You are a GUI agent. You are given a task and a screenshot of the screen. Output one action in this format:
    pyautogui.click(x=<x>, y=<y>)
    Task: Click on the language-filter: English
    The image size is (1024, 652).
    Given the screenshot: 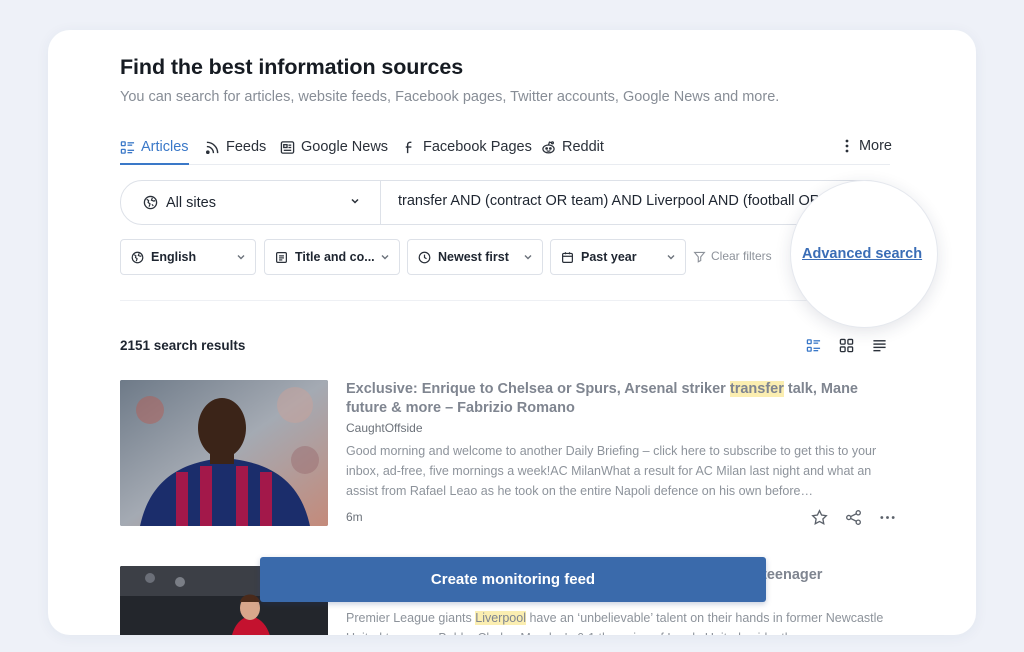 What is the action you would take?
    pyautogui.click(x=188, y=257)
    